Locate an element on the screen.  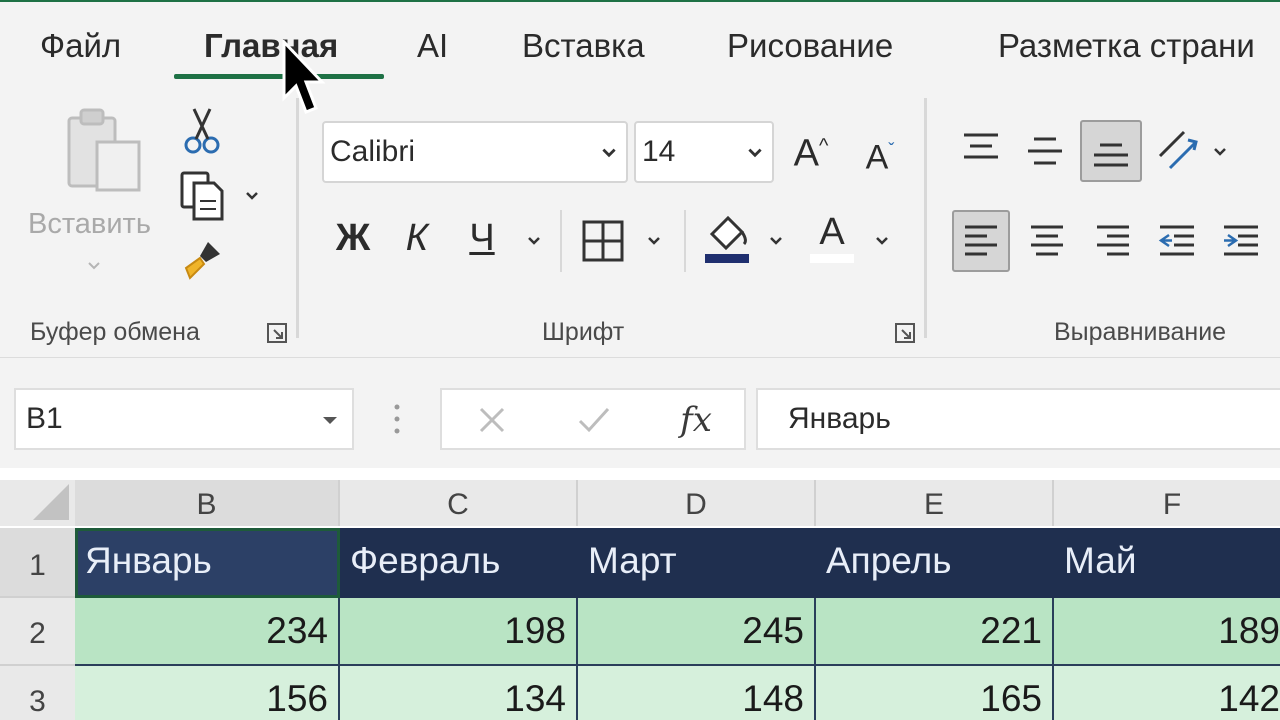
active-tab-indicator is located at coordinates (279, 76).